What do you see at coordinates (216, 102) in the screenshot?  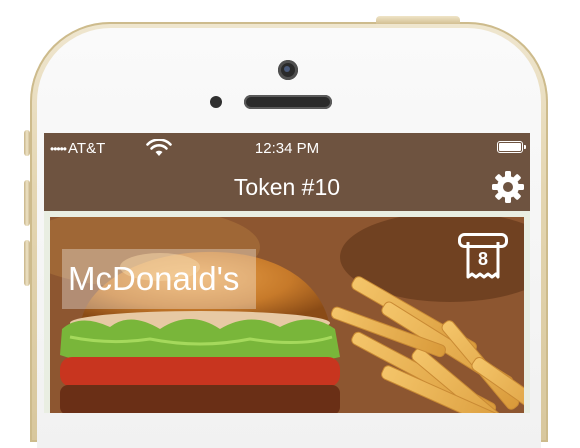 I see `proximity-sensor` at bounding box center [216, 102].